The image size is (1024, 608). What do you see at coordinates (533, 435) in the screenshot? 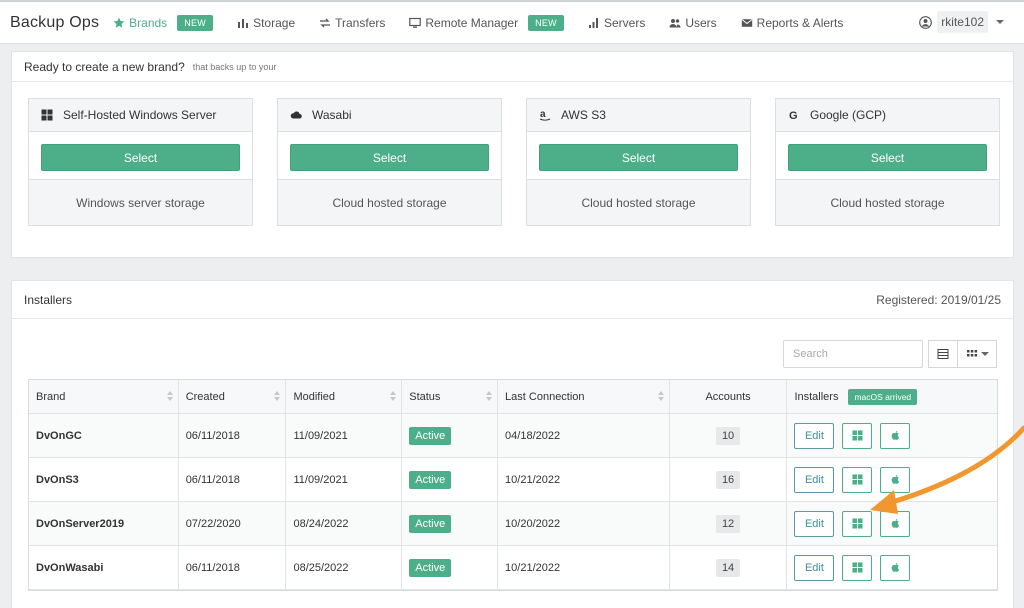
I see `last-connection: 04/18/2022` at bounding box center [533, 435].